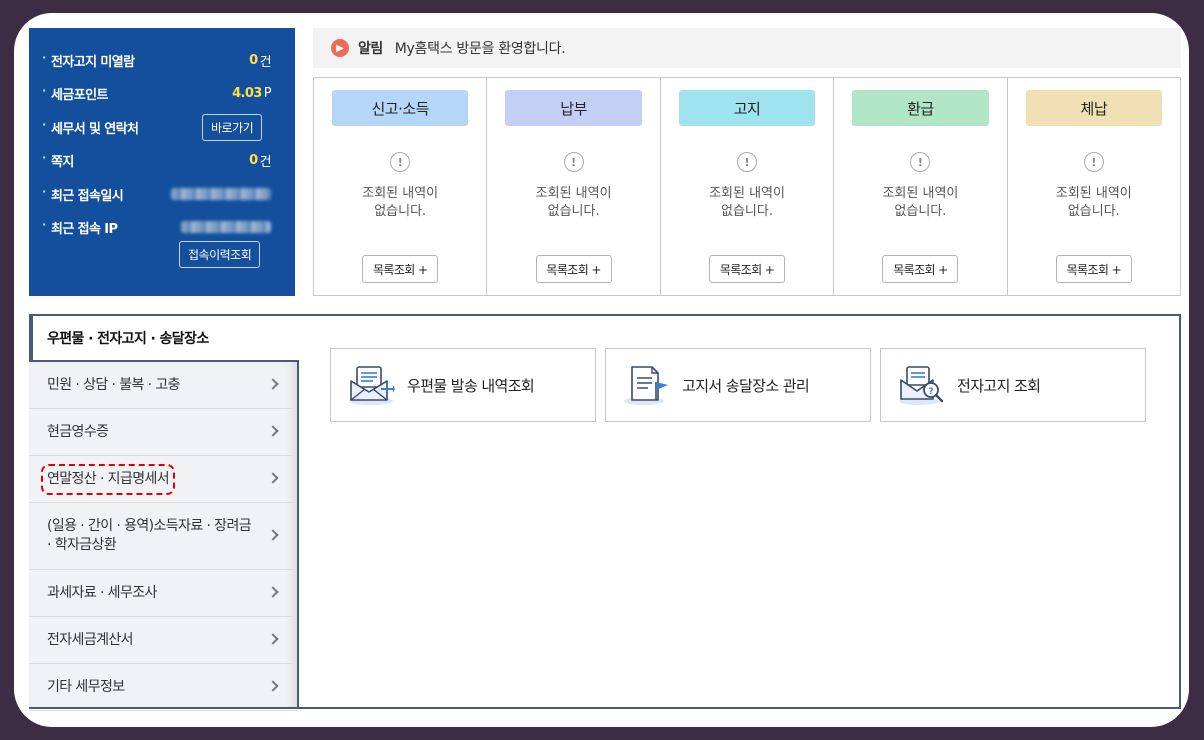  I want to click on menu-item-income-data: (일용 · 간이 · 용역)소득자료 · 장려금 · 학자금상환, so click(163, 536).